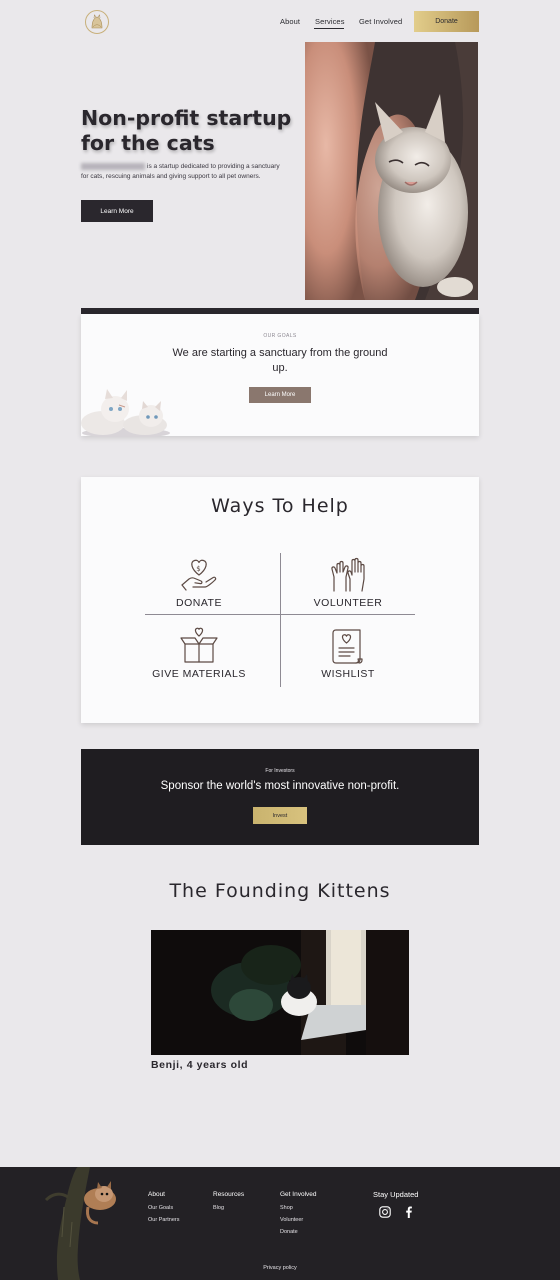  I want to click on header-donate-button: Donate, so click(446, 21).